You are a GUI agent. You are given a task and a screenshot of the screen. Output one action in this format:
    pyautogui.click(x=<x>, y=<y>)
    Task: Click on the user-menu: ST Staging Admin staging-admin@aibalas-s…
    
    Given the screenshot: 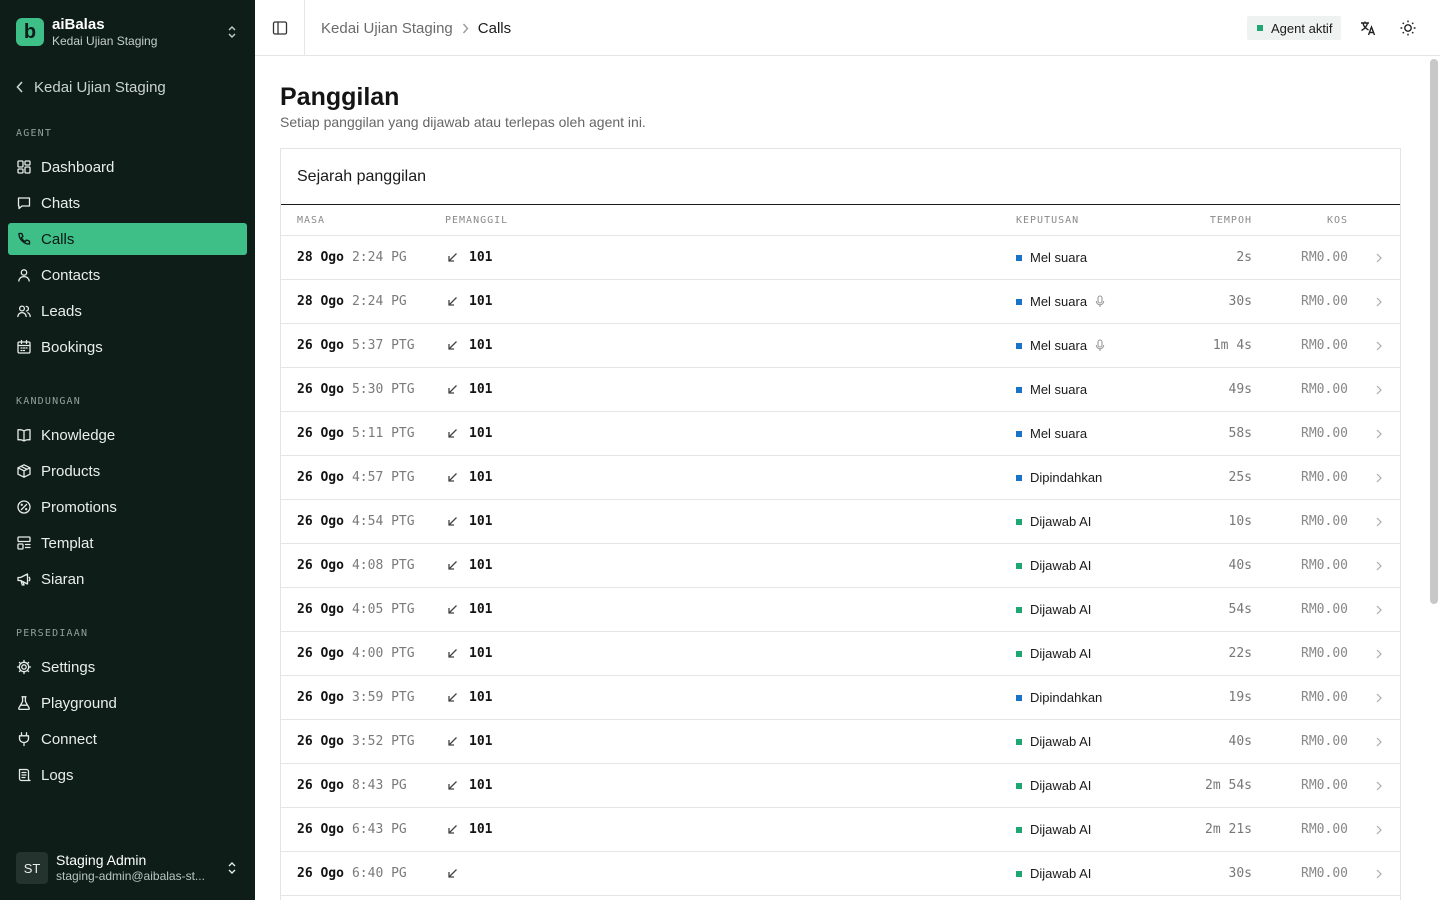 What is the action you would take?
    pyautogui.click(x=127, y=868)
    